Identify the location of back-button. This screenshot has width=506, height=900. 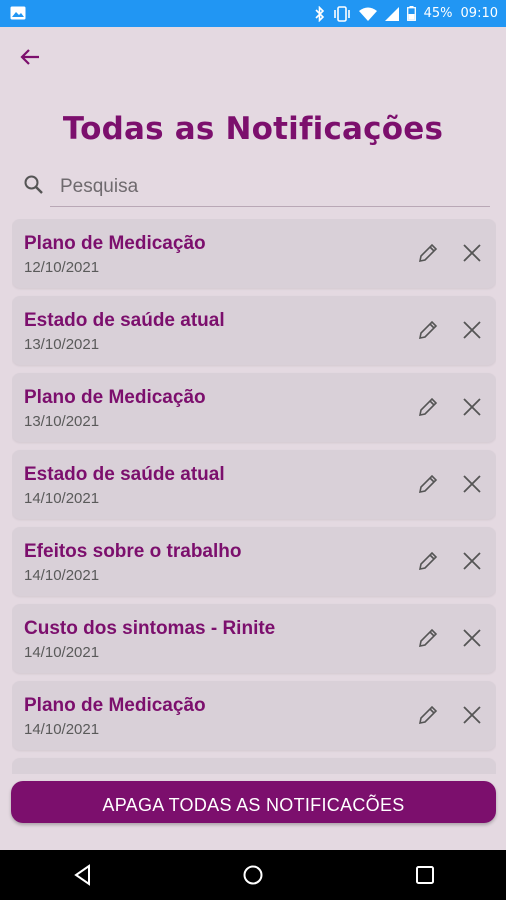
(30, 57).